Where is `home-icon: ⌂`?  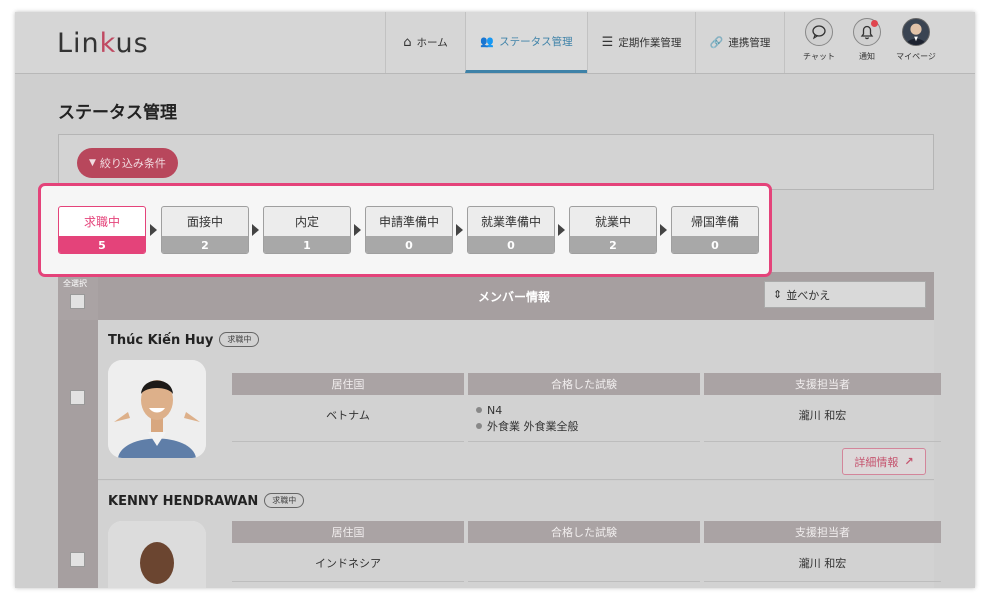 home-icon: ⌂ is located at coordinates (407, 42).